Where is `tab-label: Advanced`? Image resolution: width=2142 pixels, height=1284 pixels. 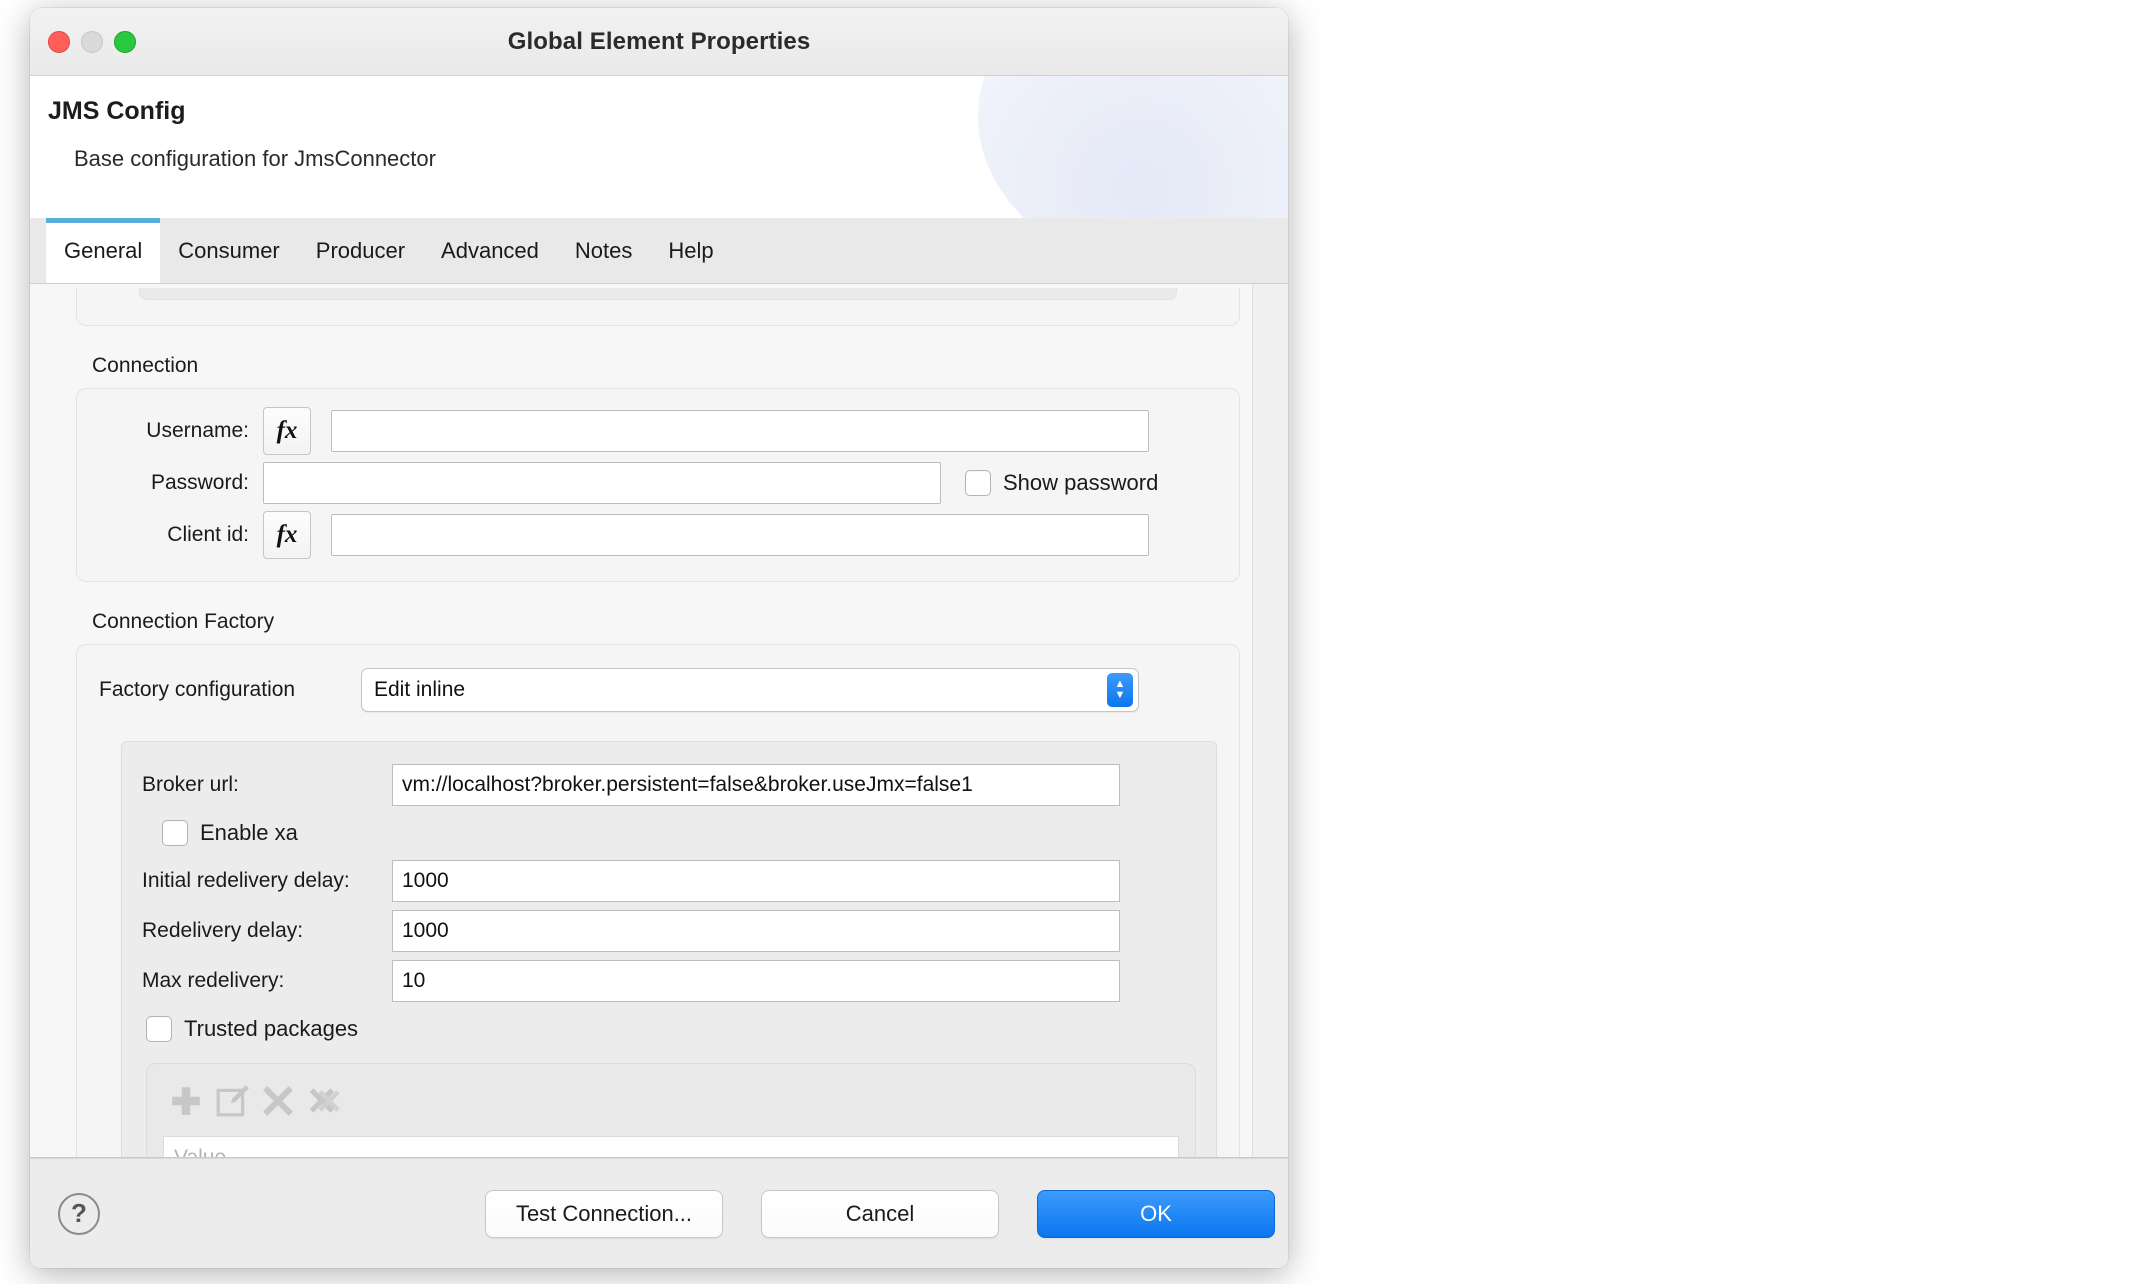 tab-label: Advanced is located at coordinates (490, 250).